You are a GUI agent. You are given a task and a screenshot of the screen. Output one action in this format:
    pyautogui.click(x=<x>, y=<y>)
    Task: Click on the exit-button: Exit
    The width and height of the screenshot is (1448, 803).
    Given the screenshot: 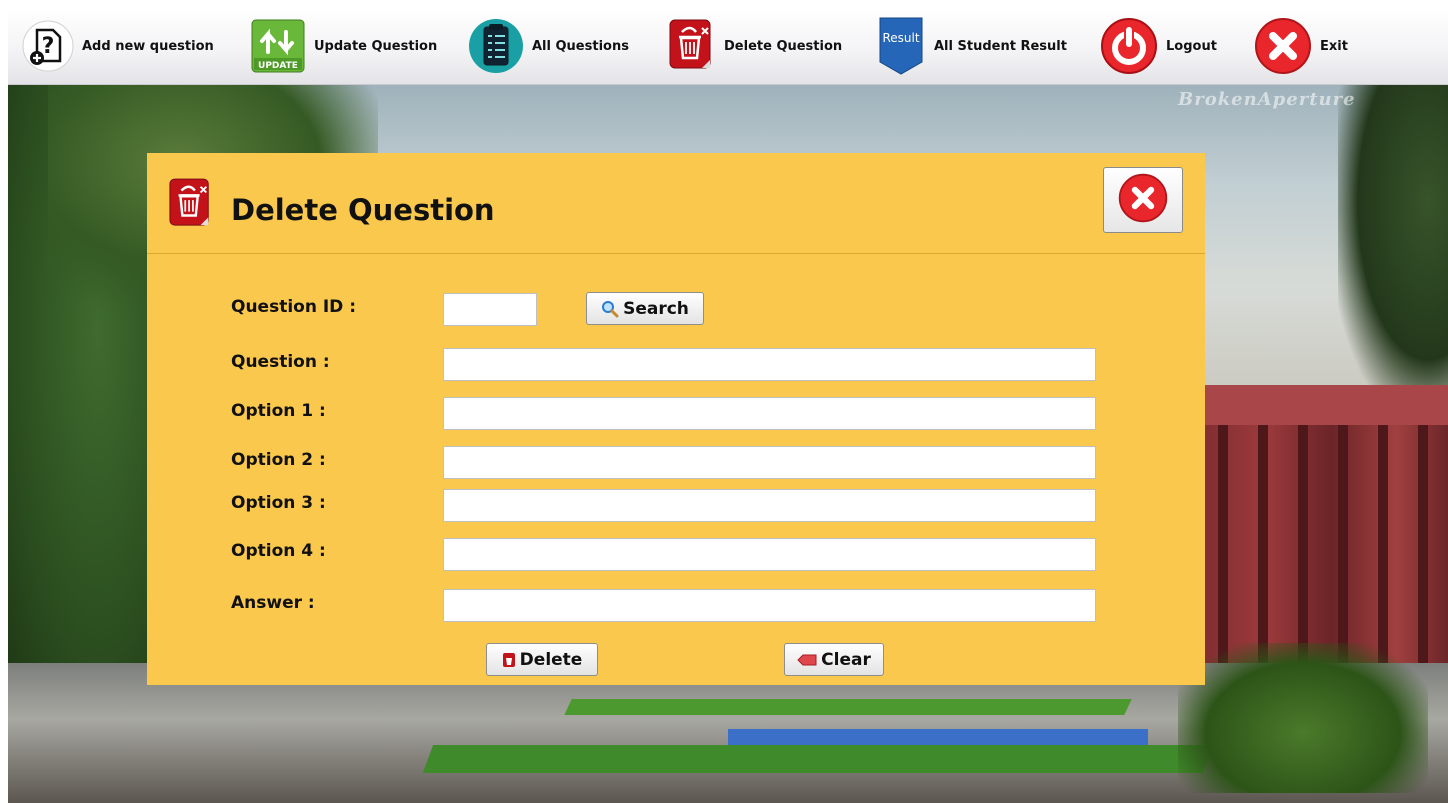 What is the action you would take?
    pyautogui.click(x=1301, y=46)
    